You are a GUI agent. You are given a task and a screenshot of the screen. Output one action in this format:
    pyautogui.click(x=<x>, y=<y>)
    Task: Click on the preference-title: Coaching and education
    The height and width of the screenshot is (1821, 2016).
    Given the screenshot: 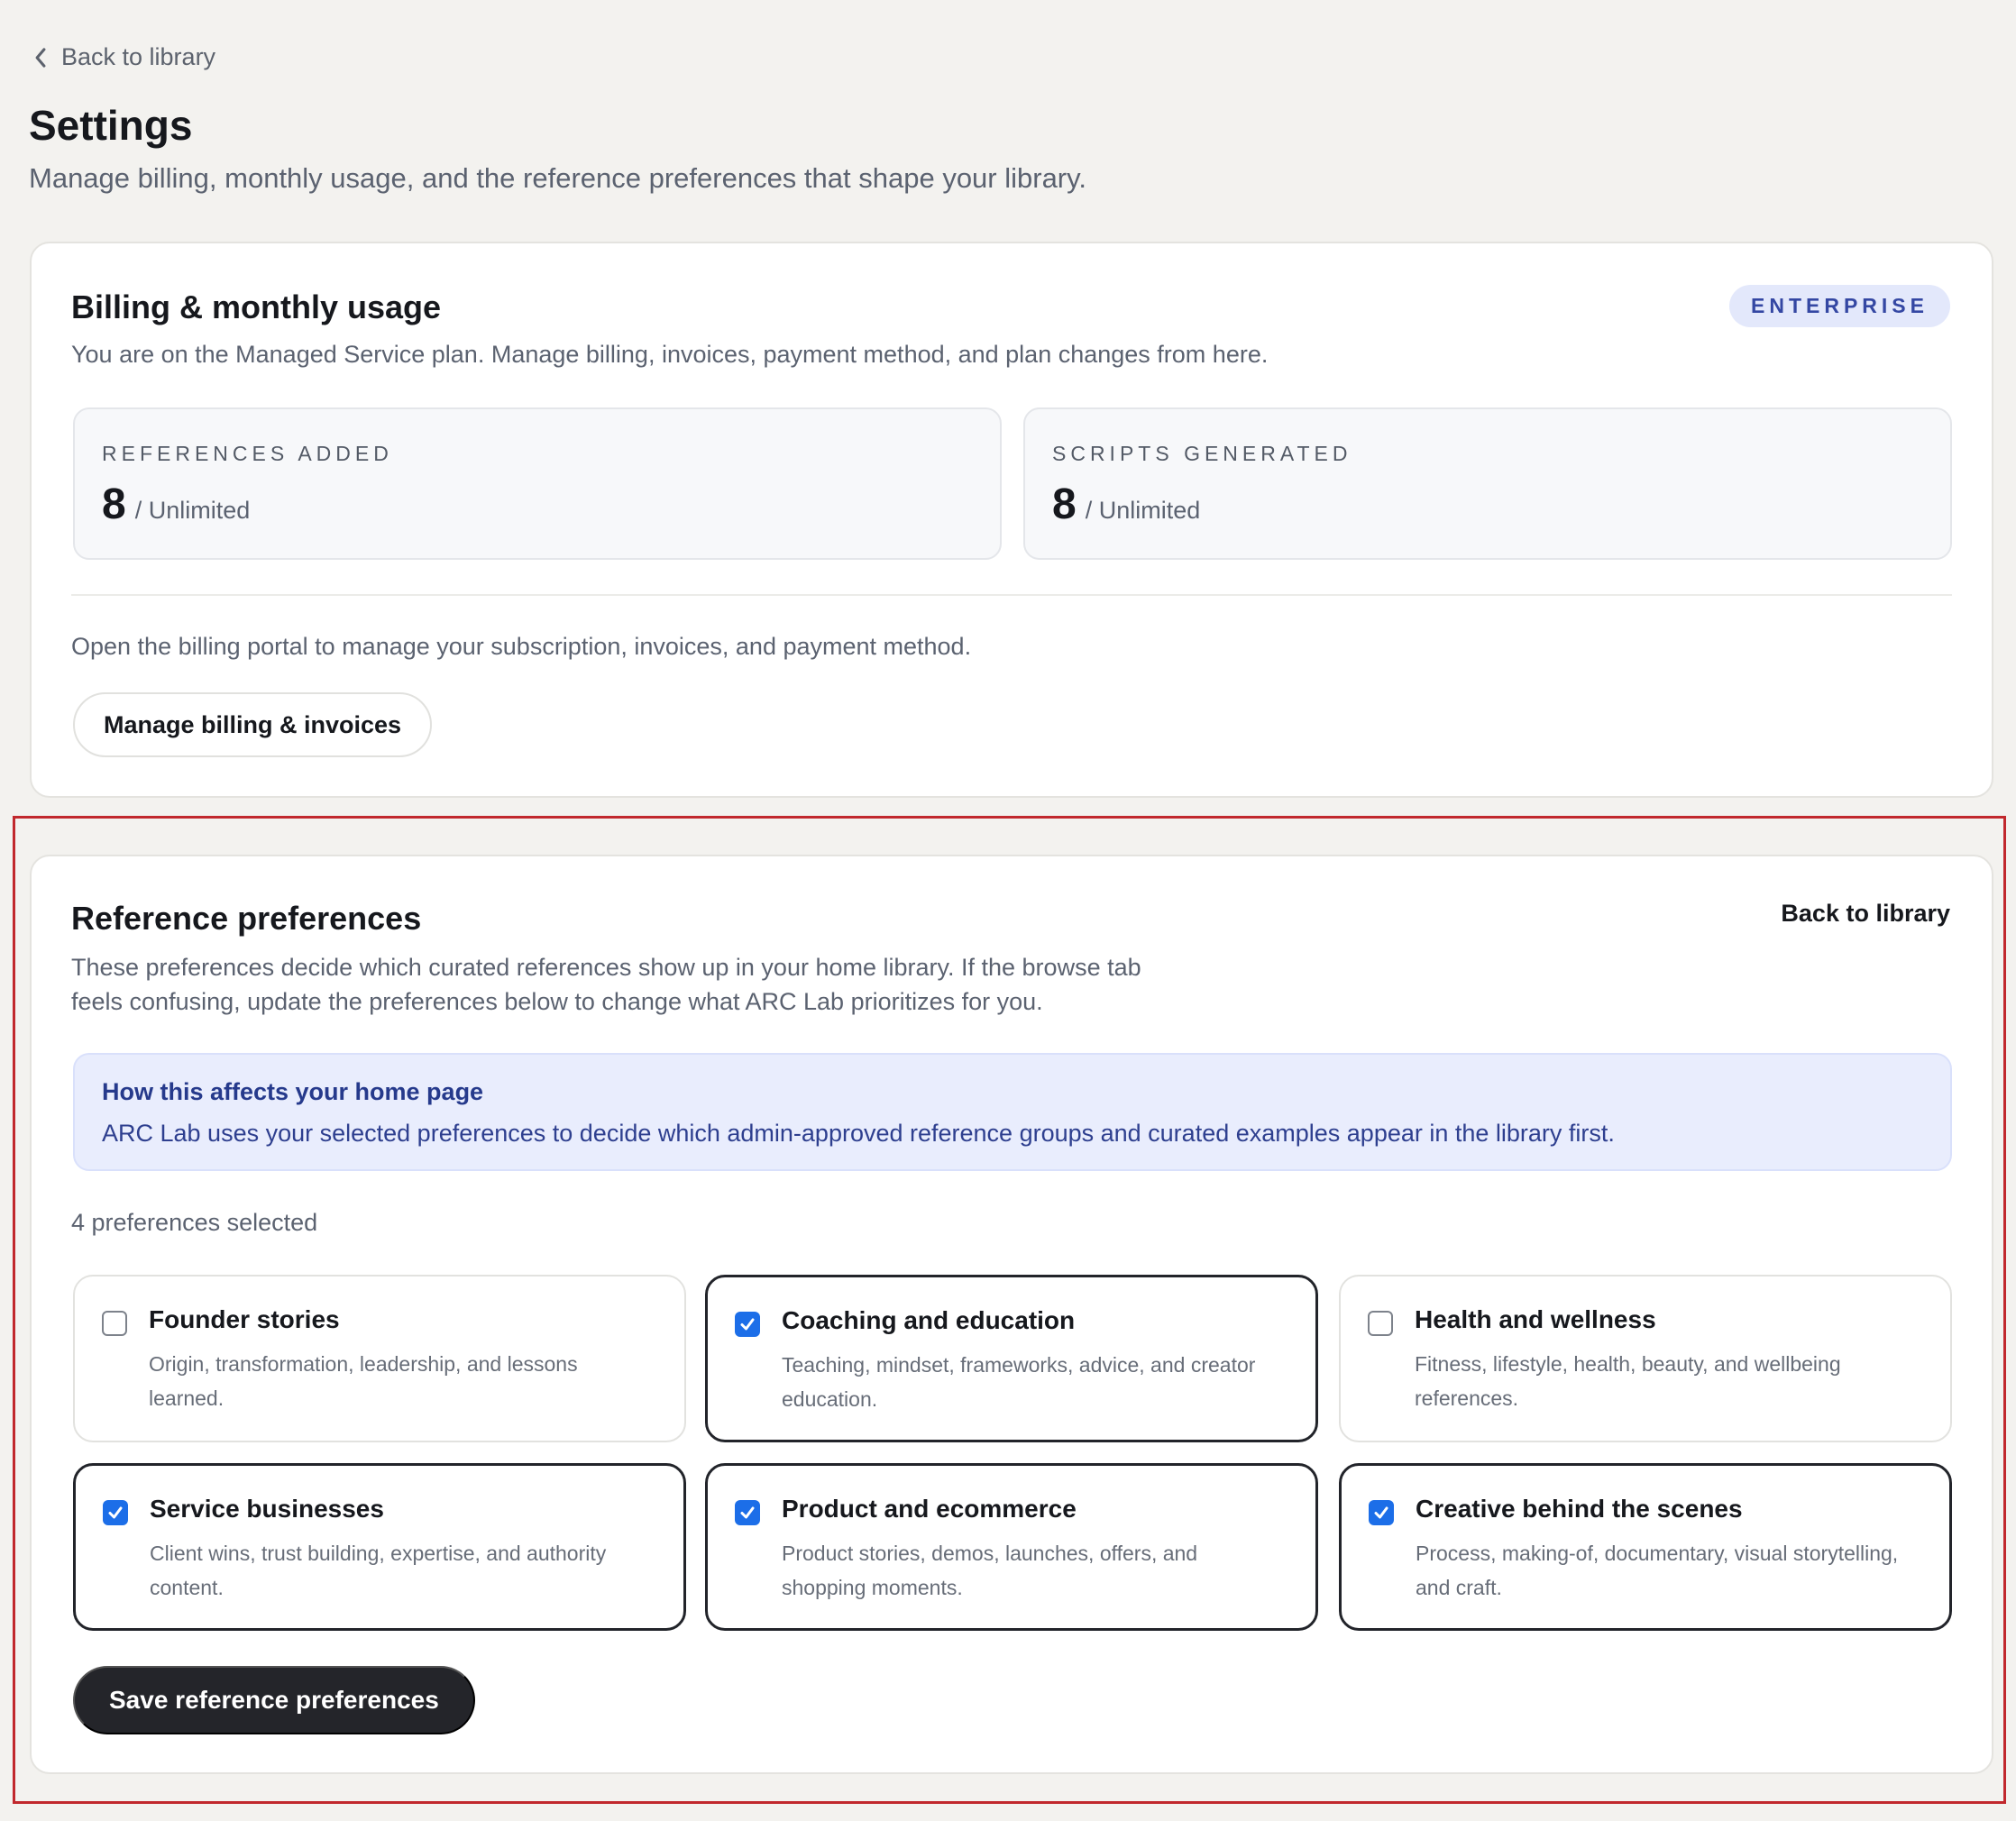 What is the action you would take?
    pyautogui.click(x=929, y=1320)
    